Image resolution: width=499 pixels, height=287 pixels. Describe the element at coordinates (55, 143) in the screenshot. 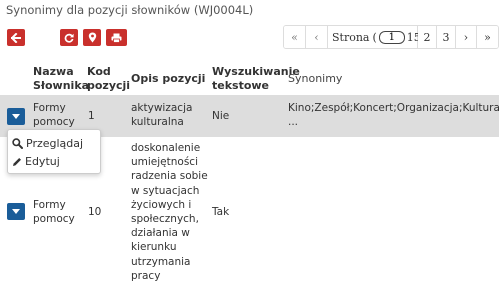

I see `menu-item-label: Przeglądaj` at that location.